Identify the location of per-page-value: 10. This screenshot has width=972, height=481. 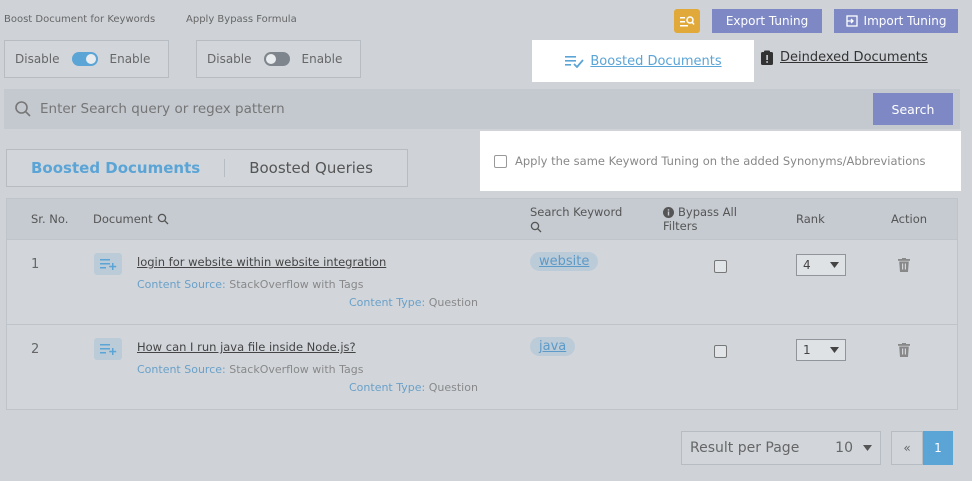
(844, 448).